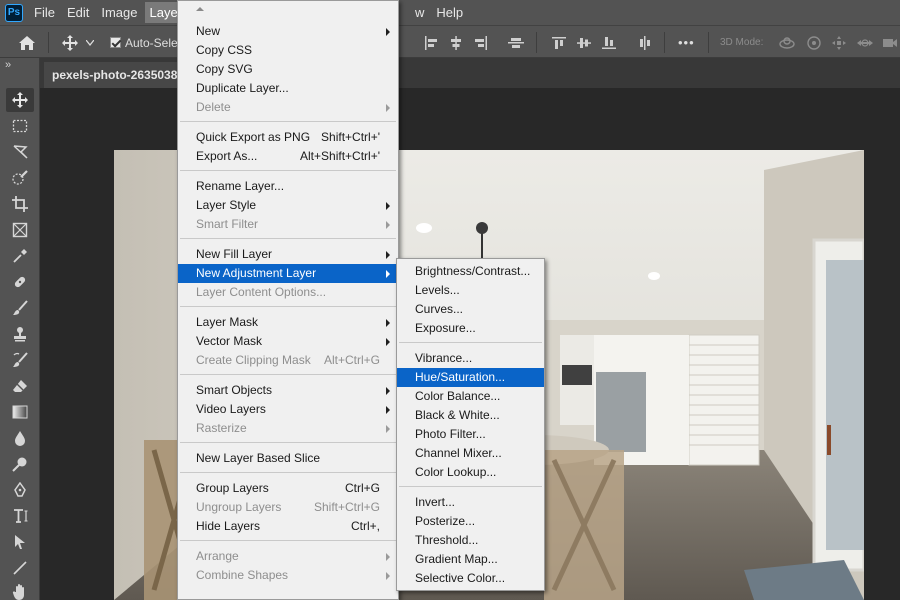 The image size is (900, 600). I want to click on menu-item-shortcut: Ctrl+,, so click(365, 526).